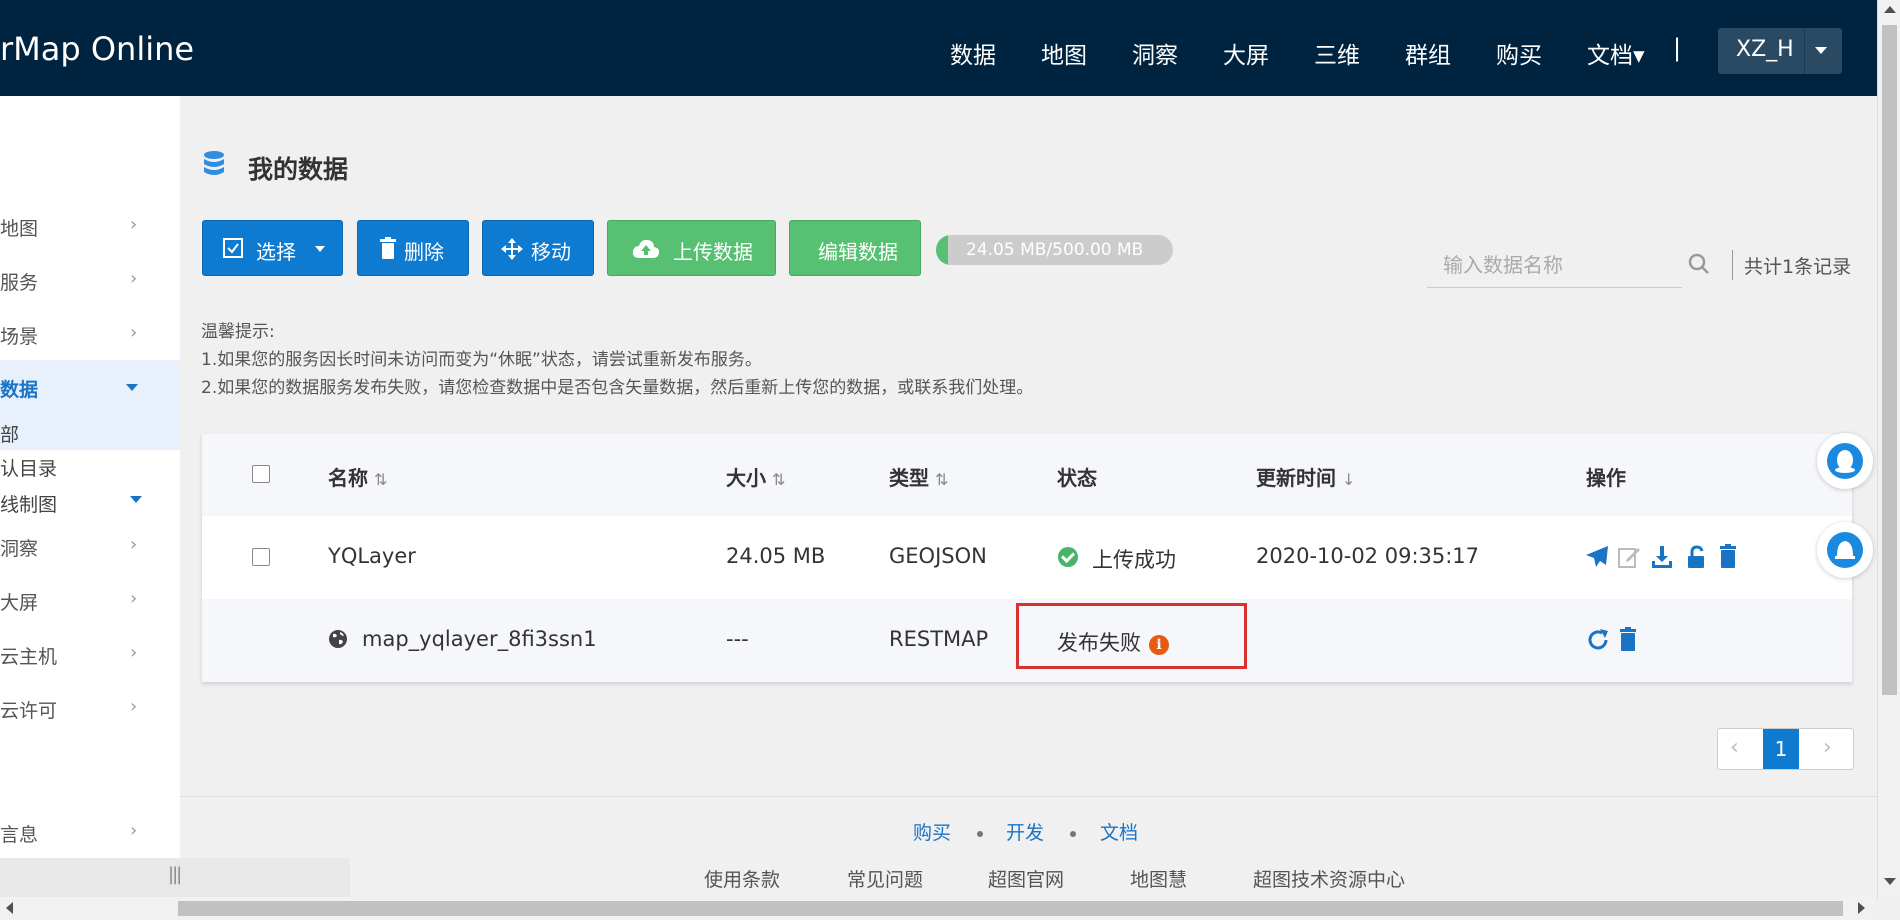 The image size is (1900, 920). I want to click on resize-grip-icon: |||, so click(175, 874).